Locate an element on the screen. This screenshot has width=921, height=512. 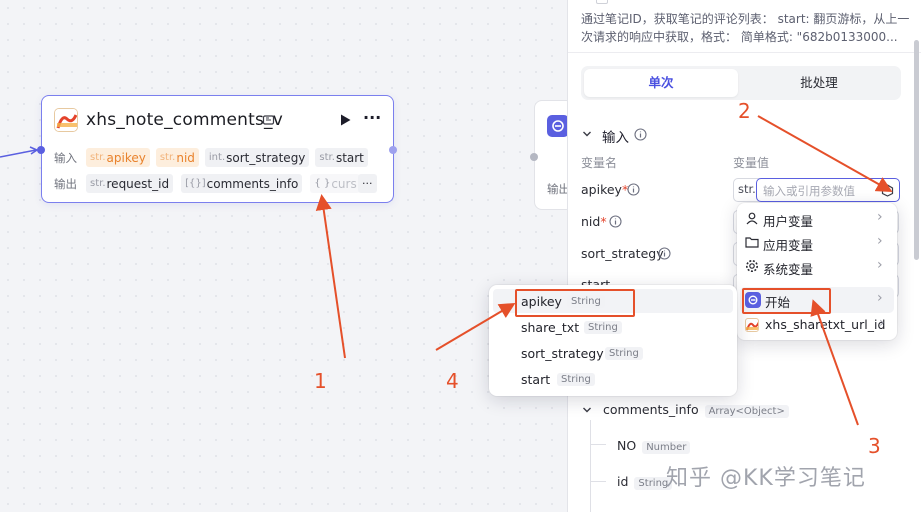
annotation-number-2: 2 is located at coordinates (744, 111).